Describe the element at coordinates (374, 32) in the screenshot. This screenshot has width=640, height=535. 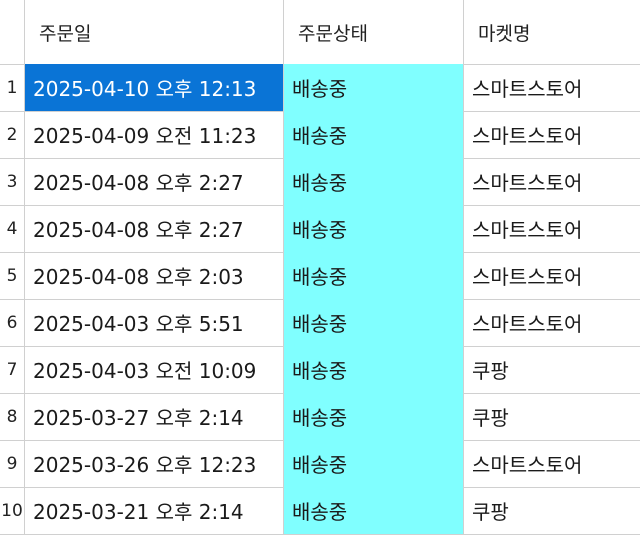
I see `header-order-status: 주문상태` at that location.